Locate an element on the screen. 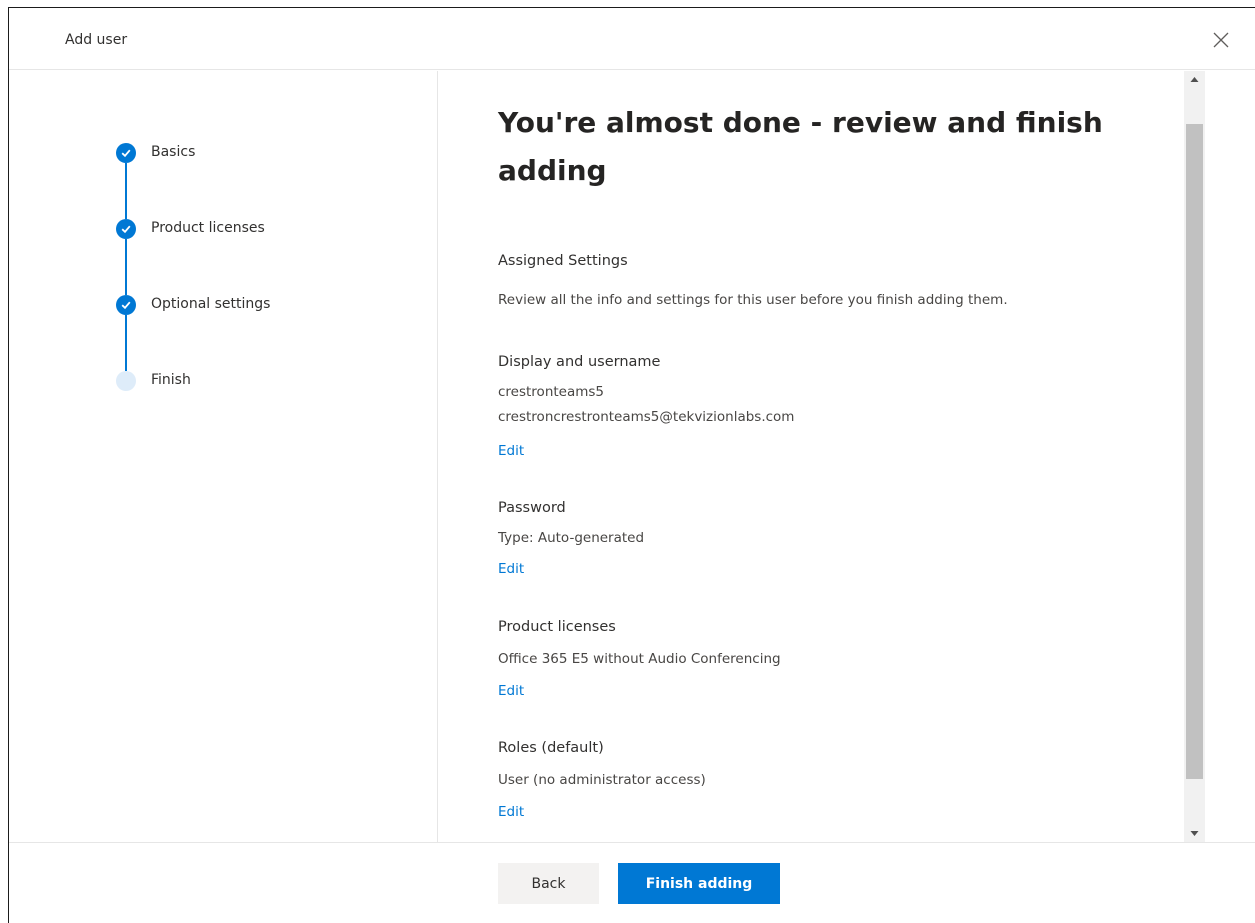 Image resolution: width=1255 pixels, height=923 pixels. step-label: Basics is located at coordinates (173, 152).